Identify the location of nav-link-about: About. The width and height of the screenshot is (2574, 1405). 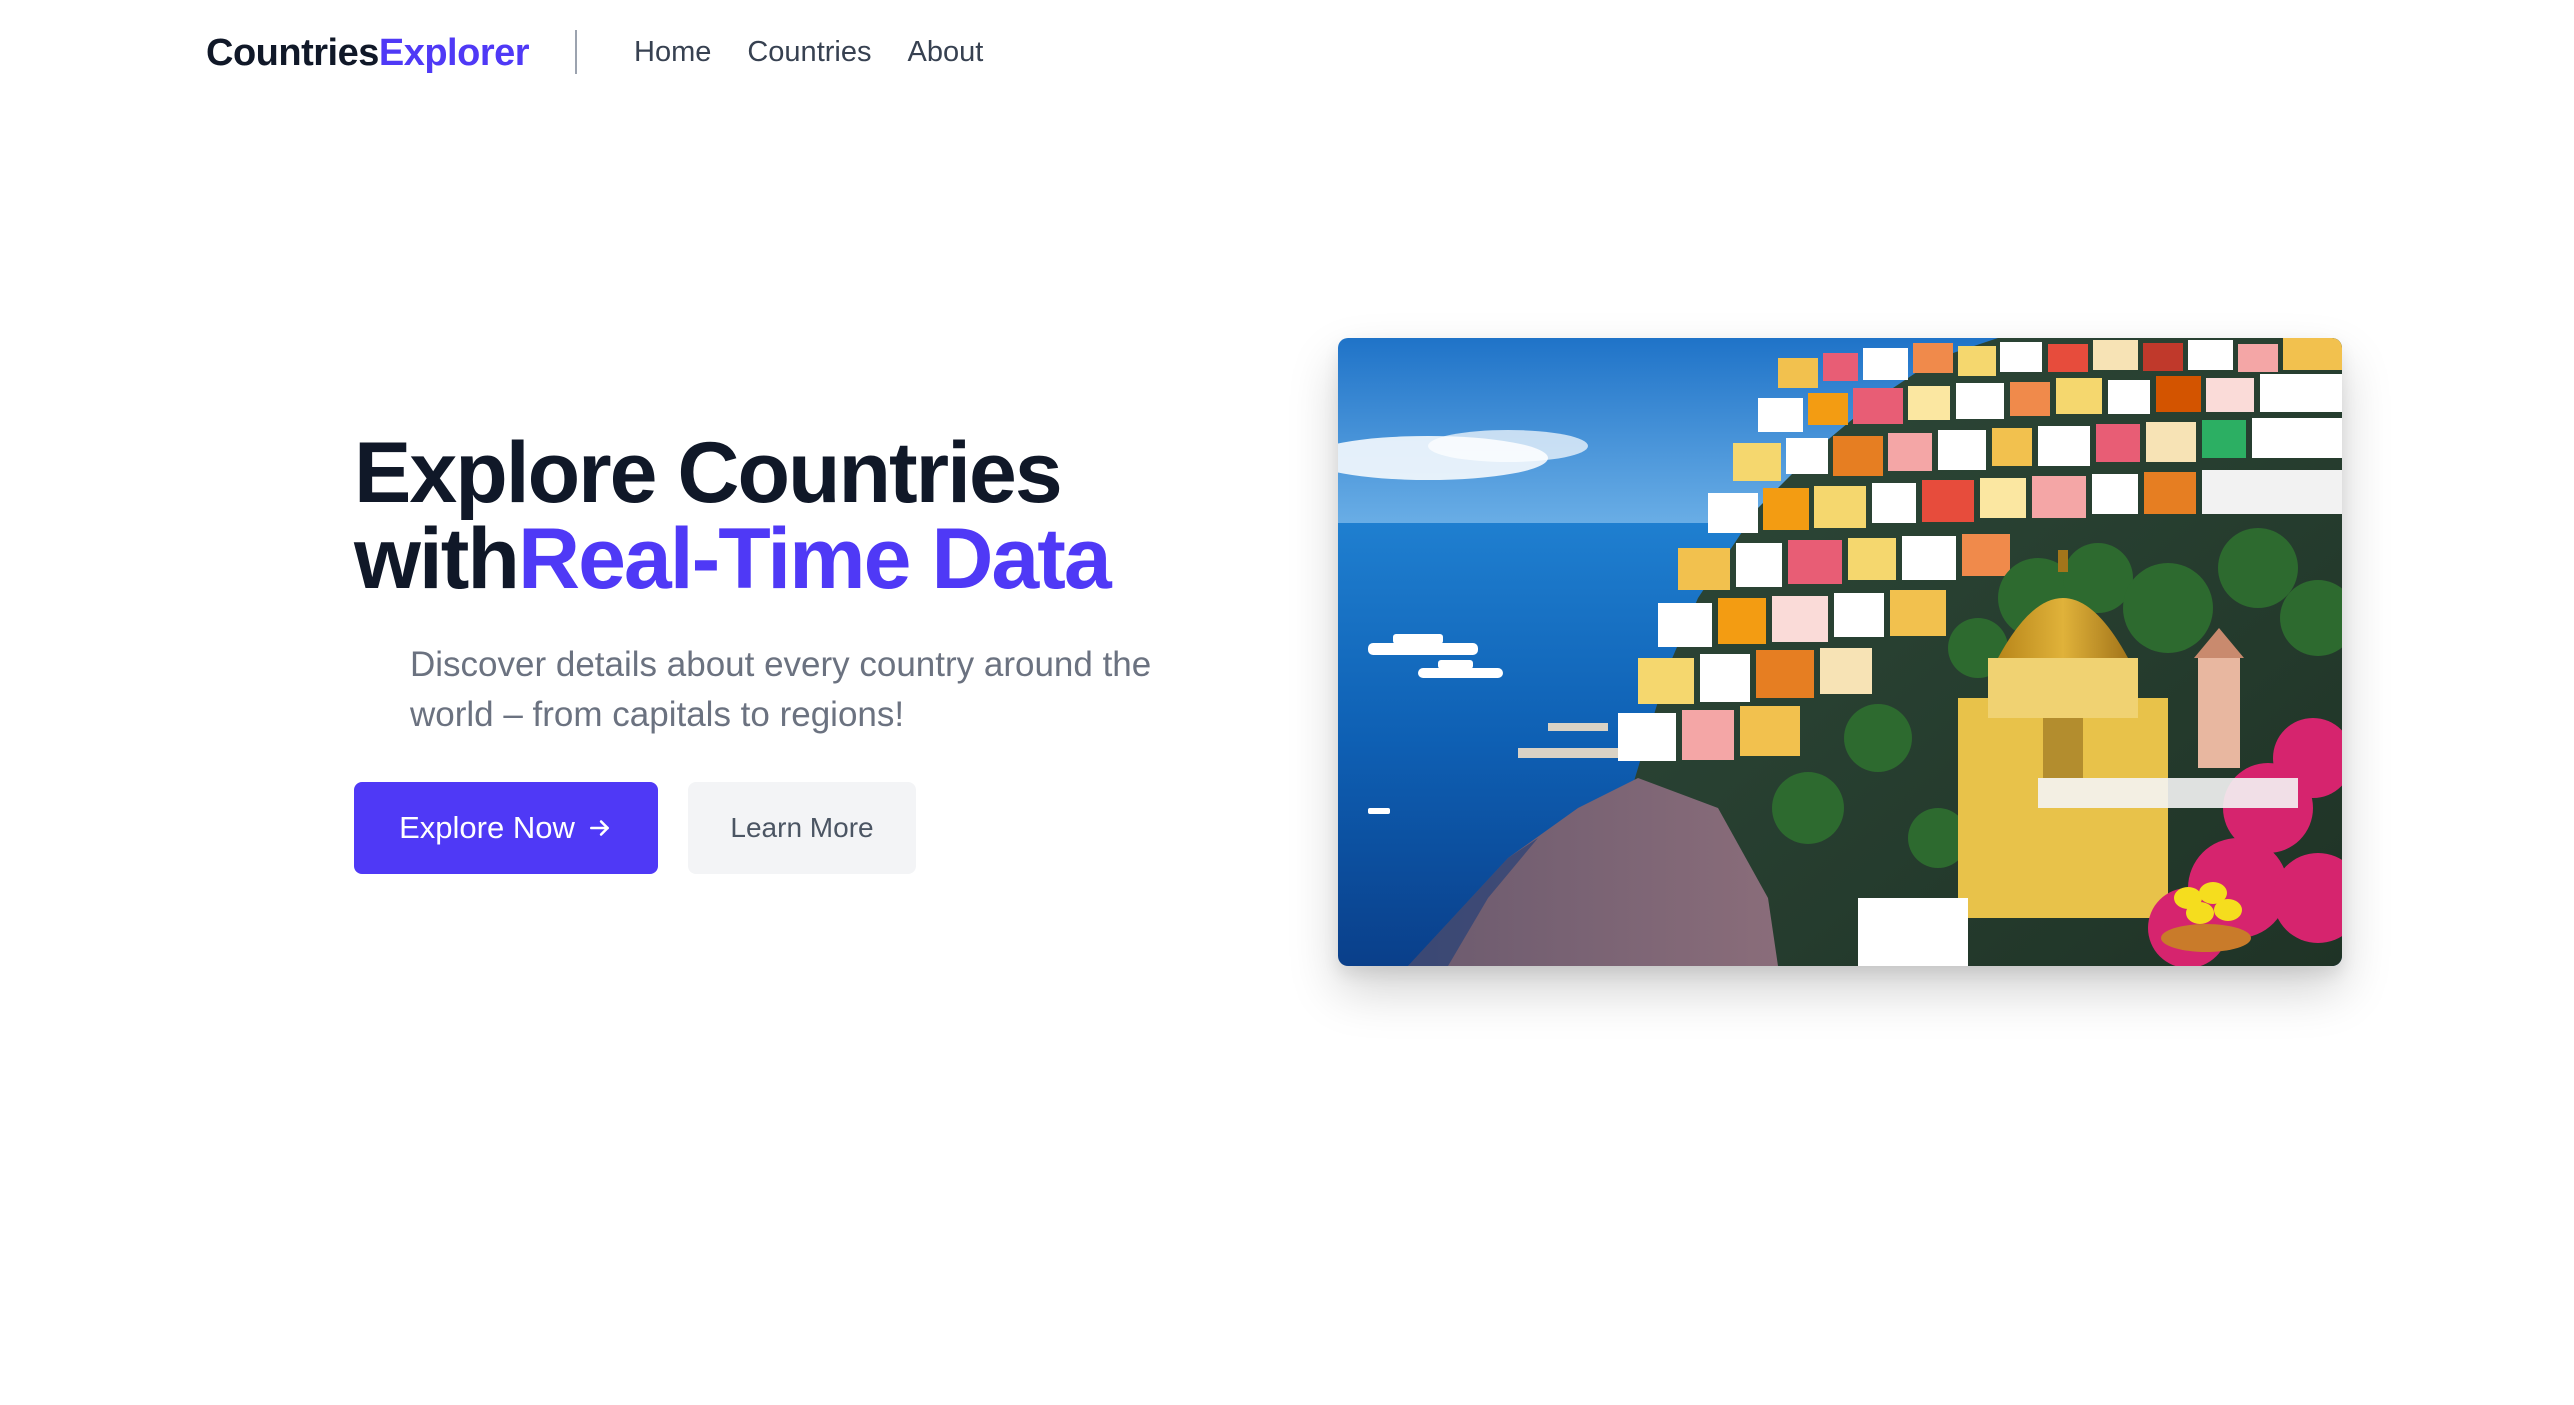
(945, 52).